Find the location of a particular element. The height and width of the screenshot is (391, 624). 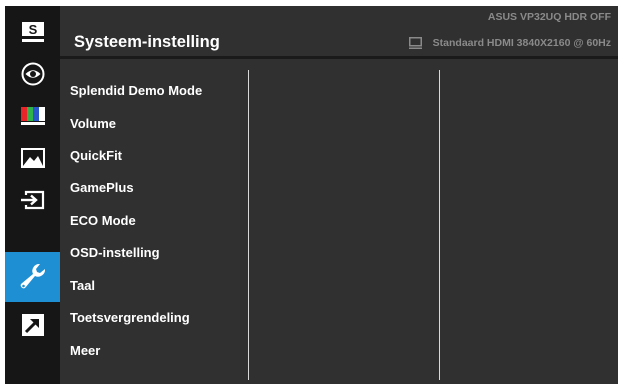

input-select-icon is located at coordinates (32, 200).